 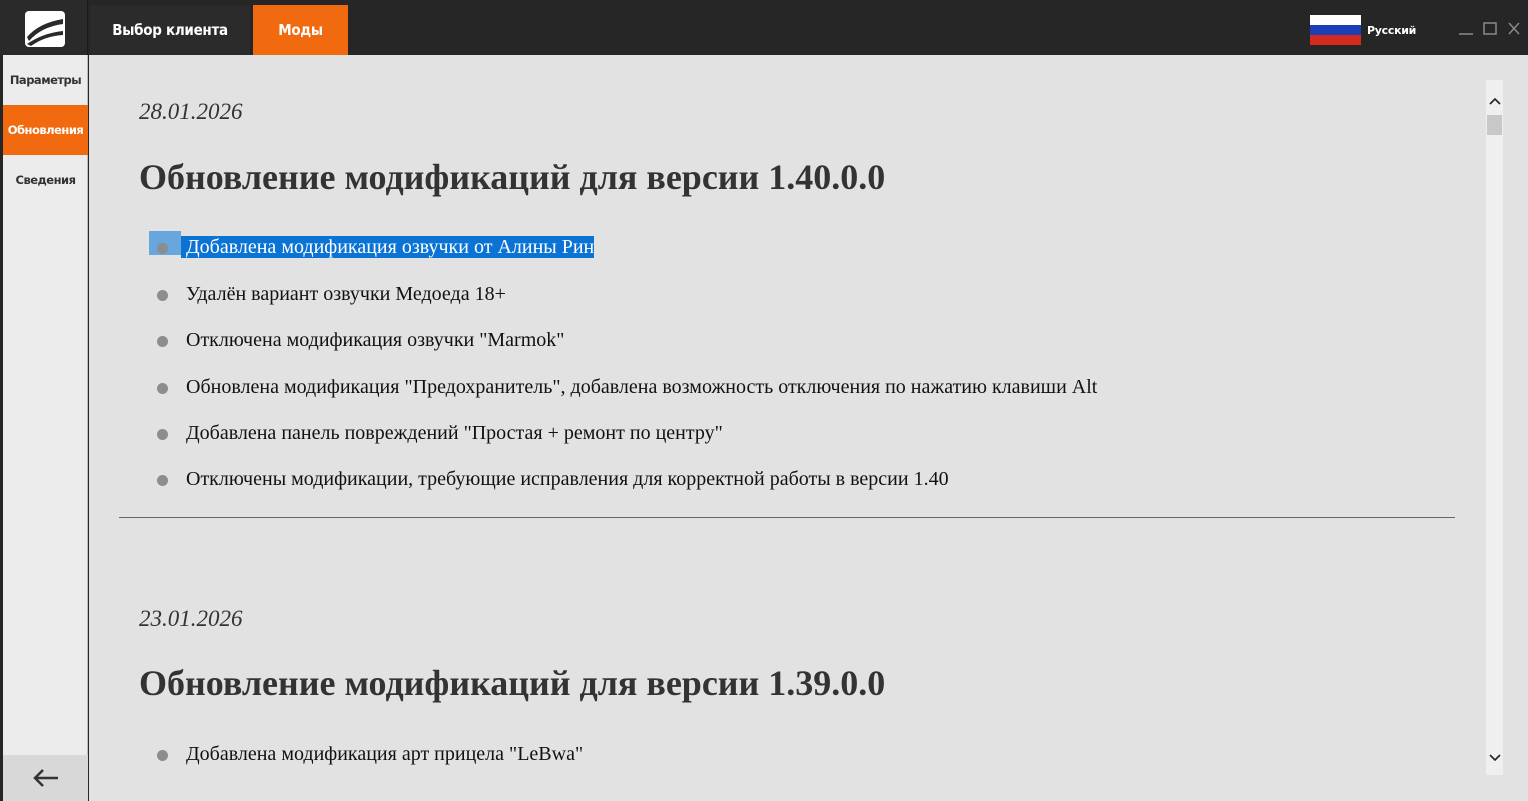 I want to click on sidebar-item-info: Сведения, so click(x=45, y=180).